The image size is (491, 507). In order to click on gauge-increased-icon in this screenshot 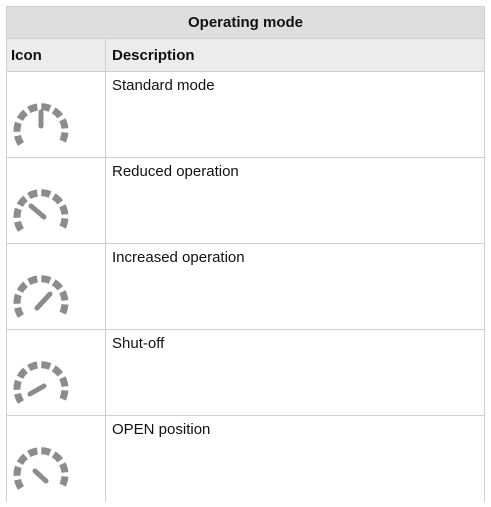, I will do `click(41, 296)`.